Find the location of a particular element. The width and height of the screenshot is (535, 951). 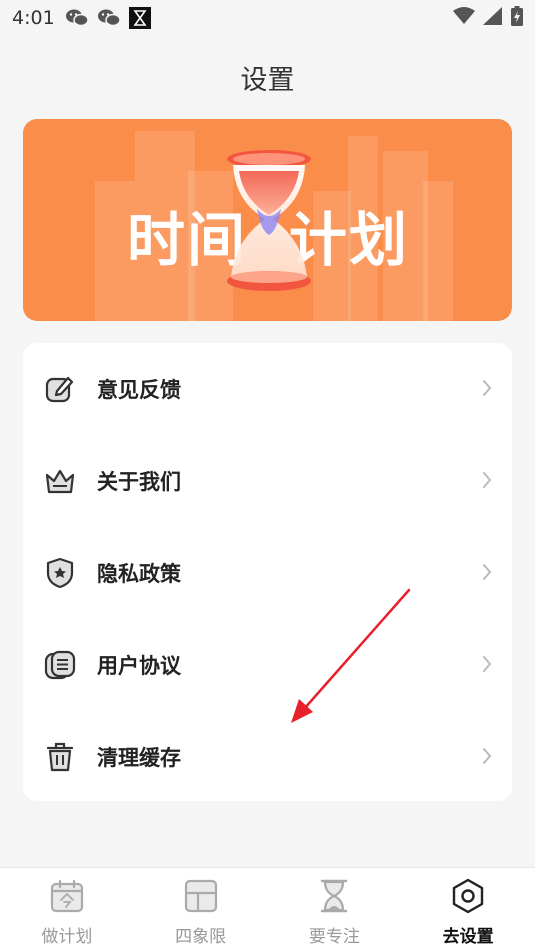

battery-icon is located at coordinates (517, 18).